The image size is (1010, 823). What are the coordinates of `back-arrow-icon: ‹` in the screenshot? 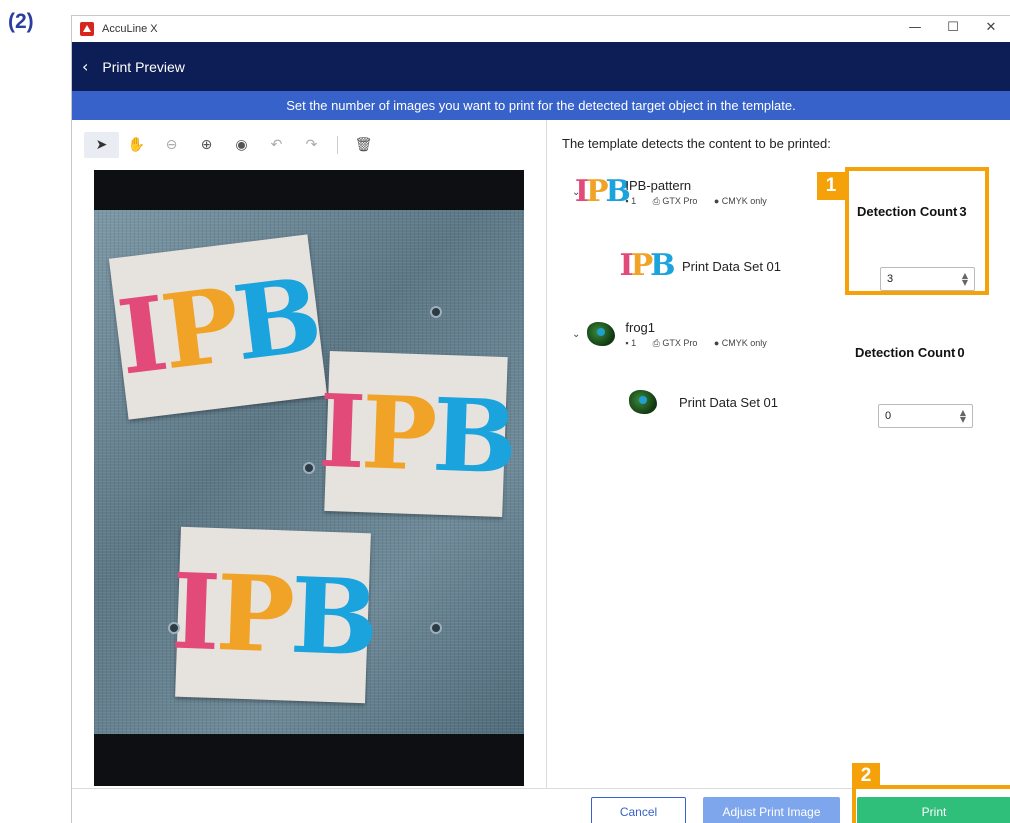 It's located at (85, 66).